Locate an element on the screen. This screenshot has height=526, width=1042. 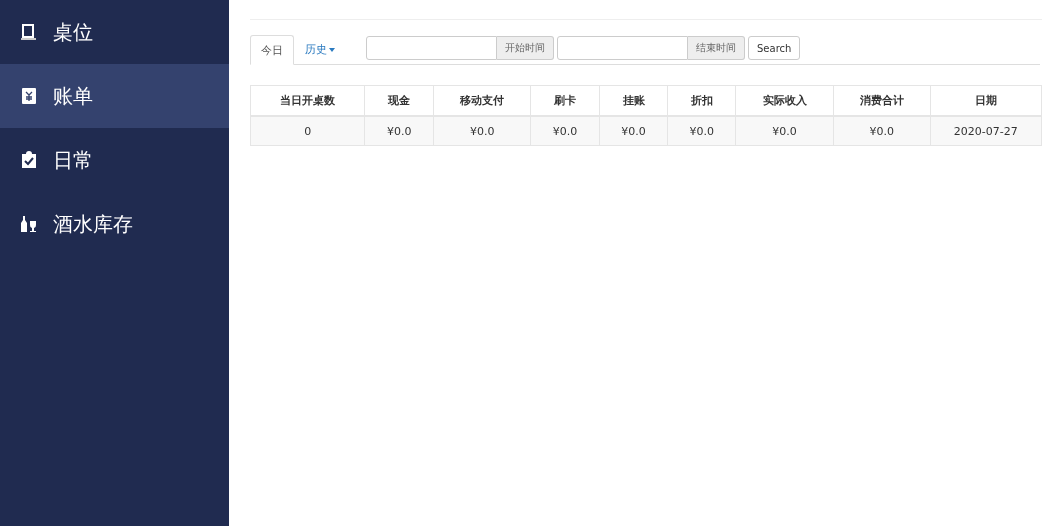
clipboard-check-icon is located at coordinates (29, 160).